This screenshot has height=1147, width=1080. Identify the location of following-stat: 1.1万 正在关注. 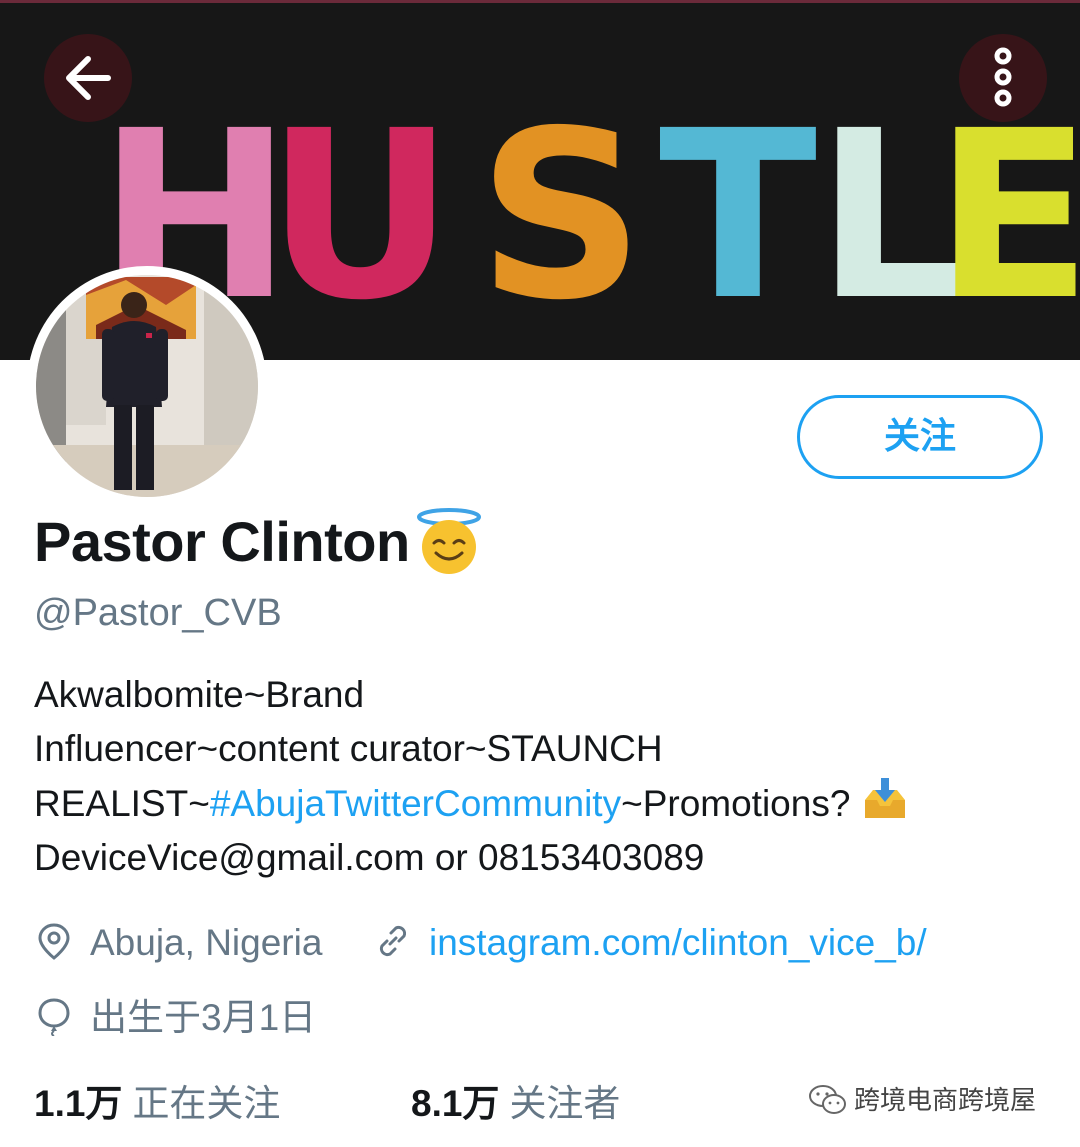
(157, 1103).